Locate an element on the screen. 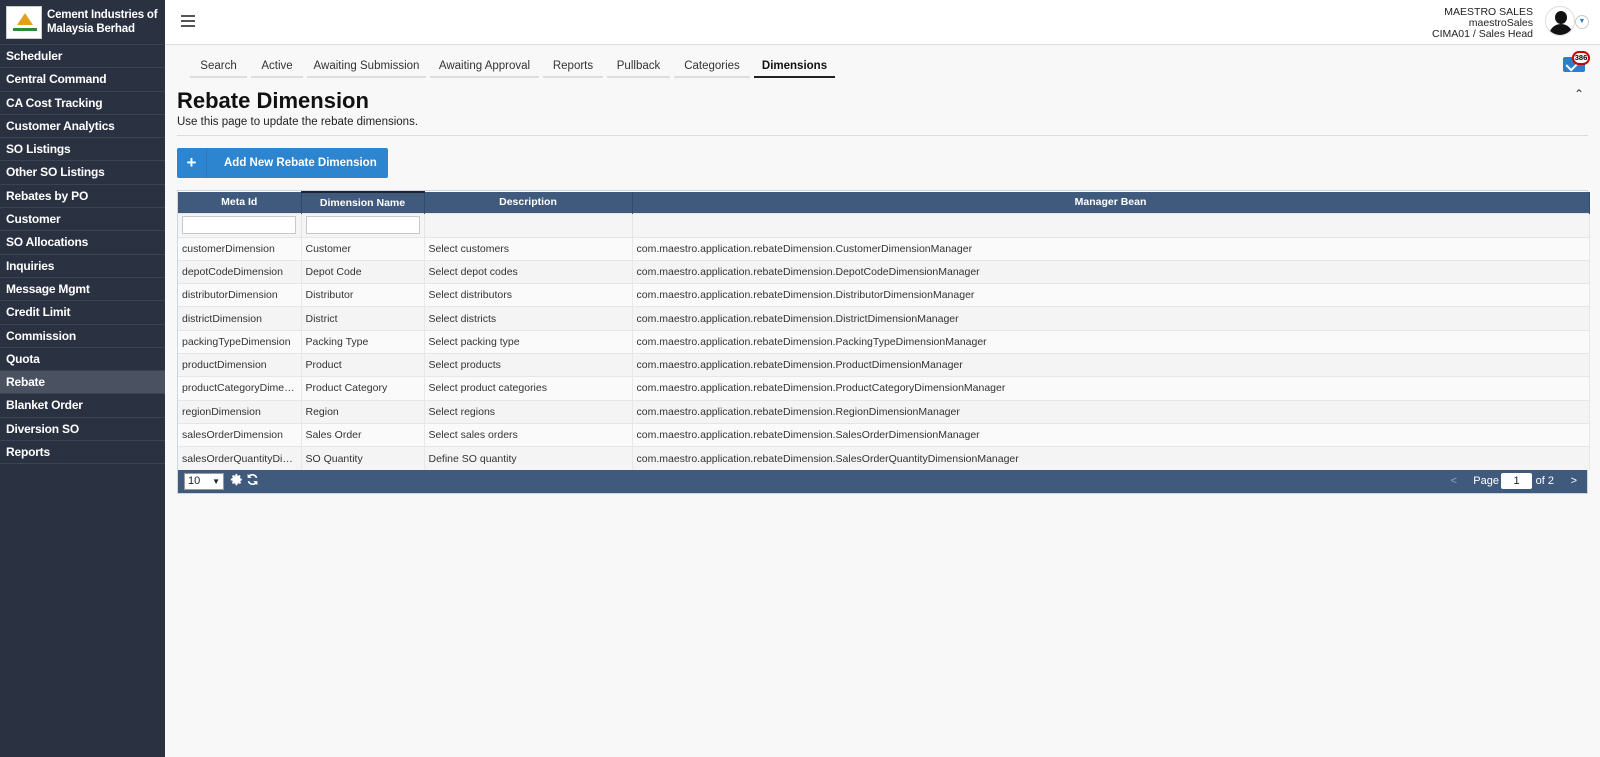 The height and width of the screenshot is (757, 1600). sidebar-item-ca-cost-tracking: CA Cost Tracking is located at coordinates (82, 103).